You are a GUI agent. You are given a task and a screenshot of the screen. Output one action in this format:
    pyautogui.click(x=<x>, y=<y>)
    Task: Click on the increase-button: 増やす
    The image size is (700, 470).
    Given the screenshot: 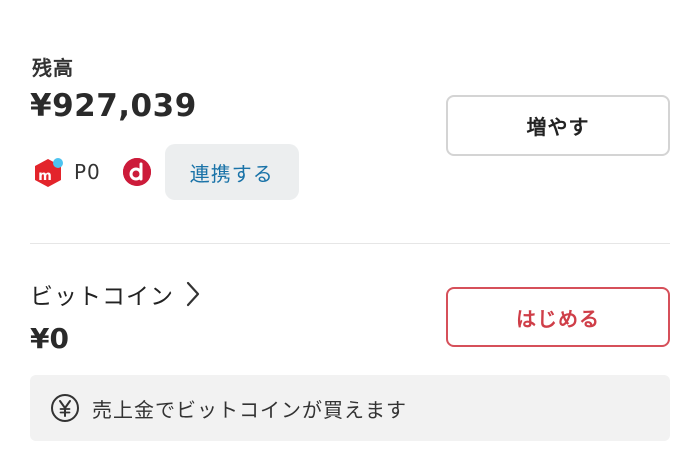 What is the action you would take?
    pyautogui.click(x=558, y=125)
    